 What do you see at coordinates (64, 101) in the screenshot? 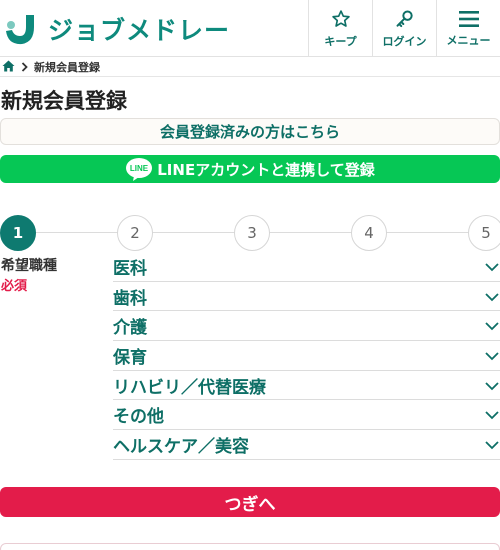
I see `page-title: 新規会員登録` at bounding box center [64, 101].